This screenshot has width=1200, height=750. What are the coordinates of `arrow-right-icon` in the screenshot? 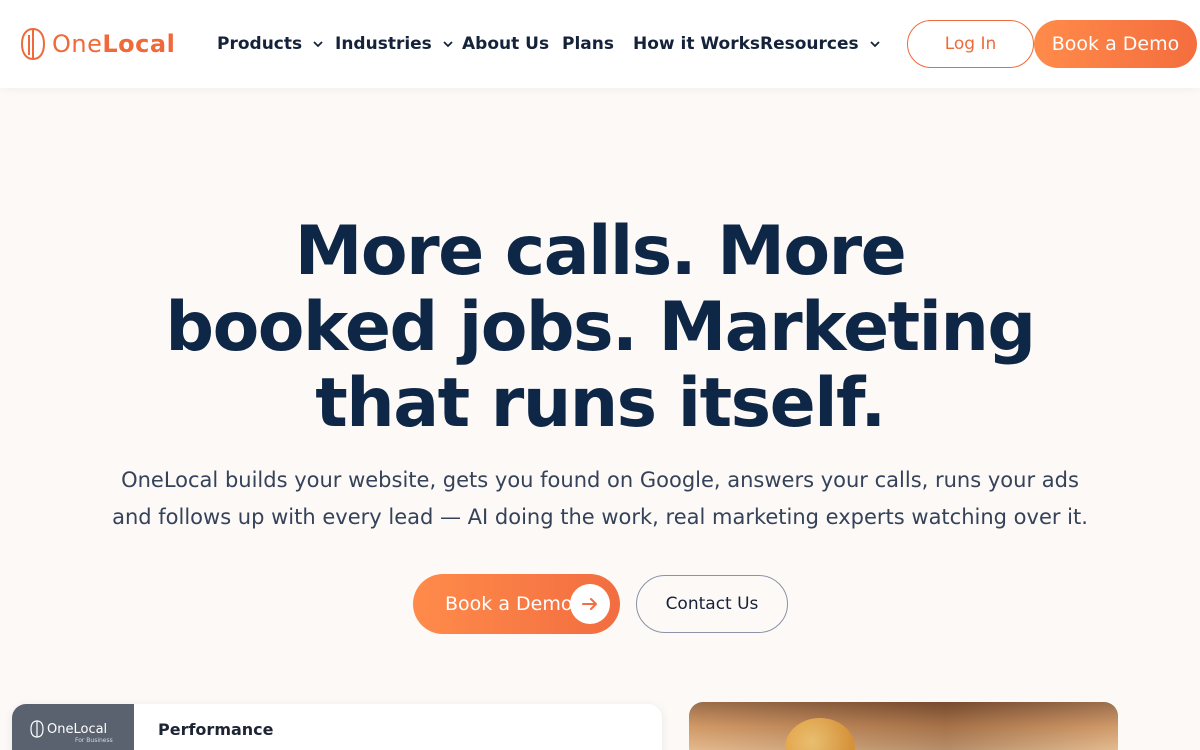 It's located at (590, 604).